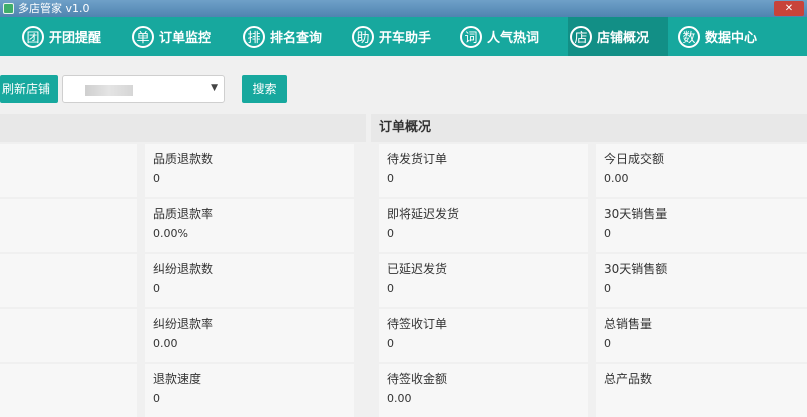 The image size is (807, 417). Describe the element at coordinates (368, 257) in the screenshot. I see `panel-divider` at that location.